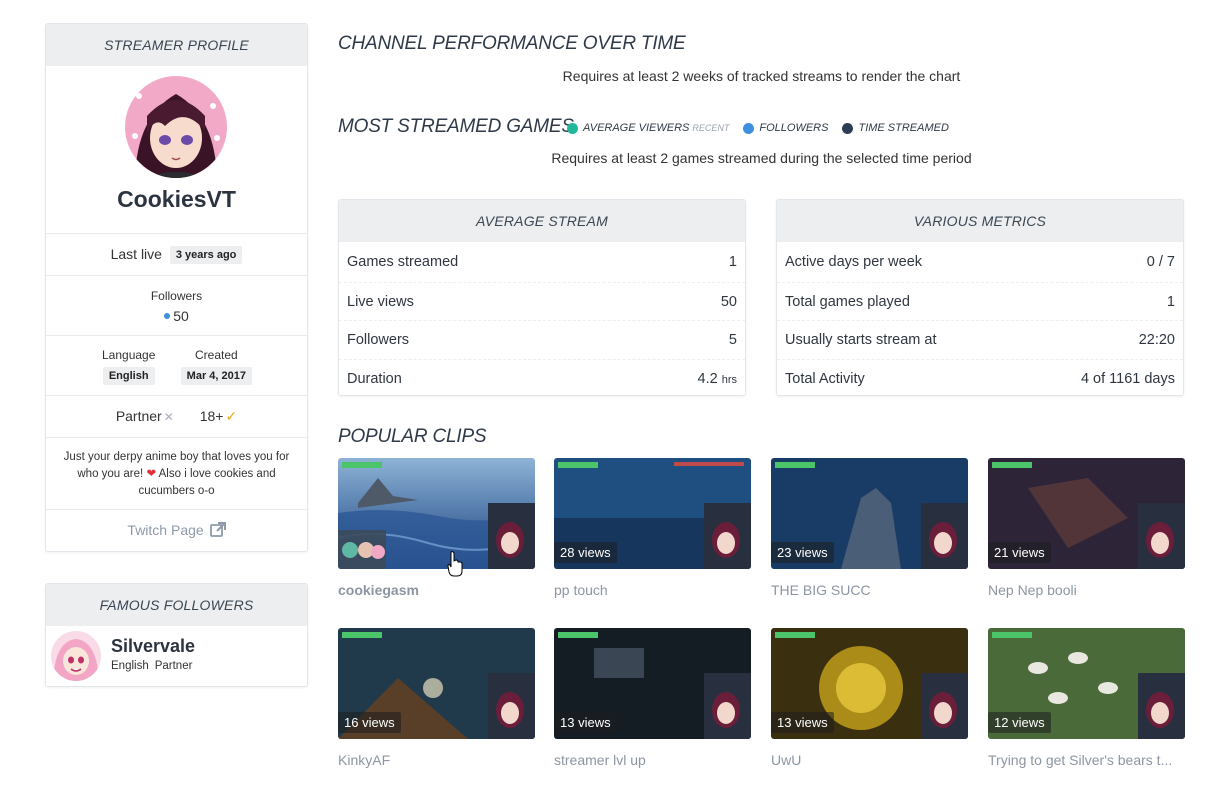  What do you see at coordinates (216, 376) in the screenshot?
I see `created-badge: Mar 4, 2017` at bounding box center [216, 376].